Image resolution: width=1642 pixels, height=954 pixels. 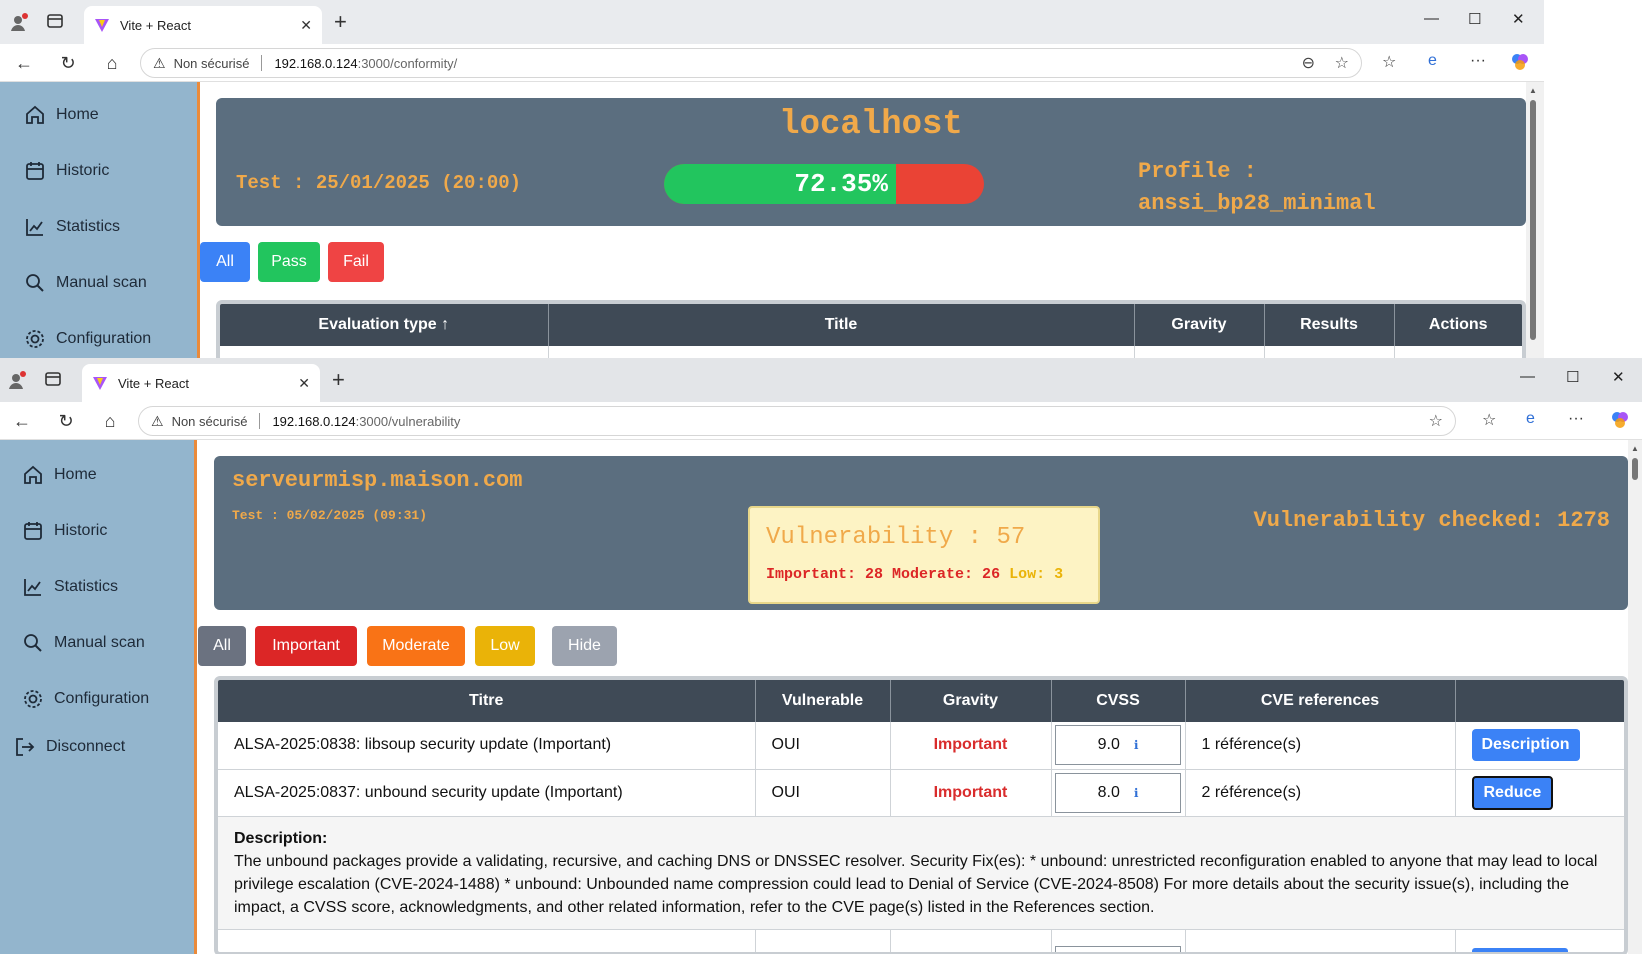 What do you see at coordinates (306, 646) in the screenshot?
I see `filter-important-button: Important` at bounding box center [306, 646].